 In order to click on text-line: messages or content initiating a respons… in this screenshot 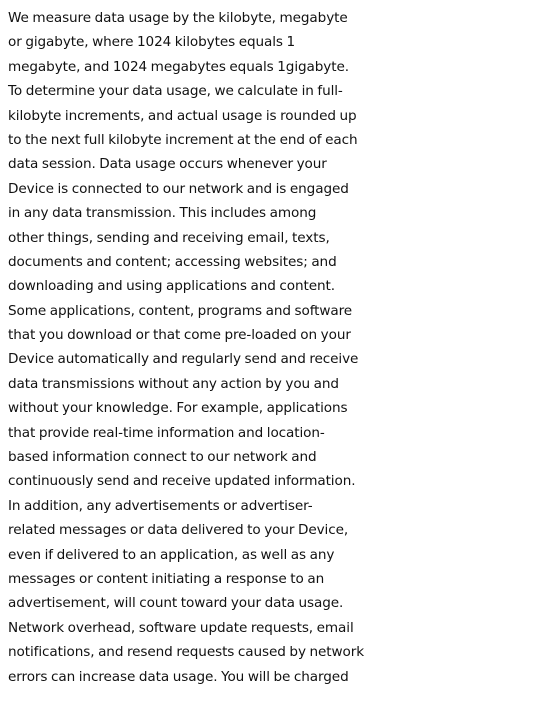, I will do `click(166, 578)`.